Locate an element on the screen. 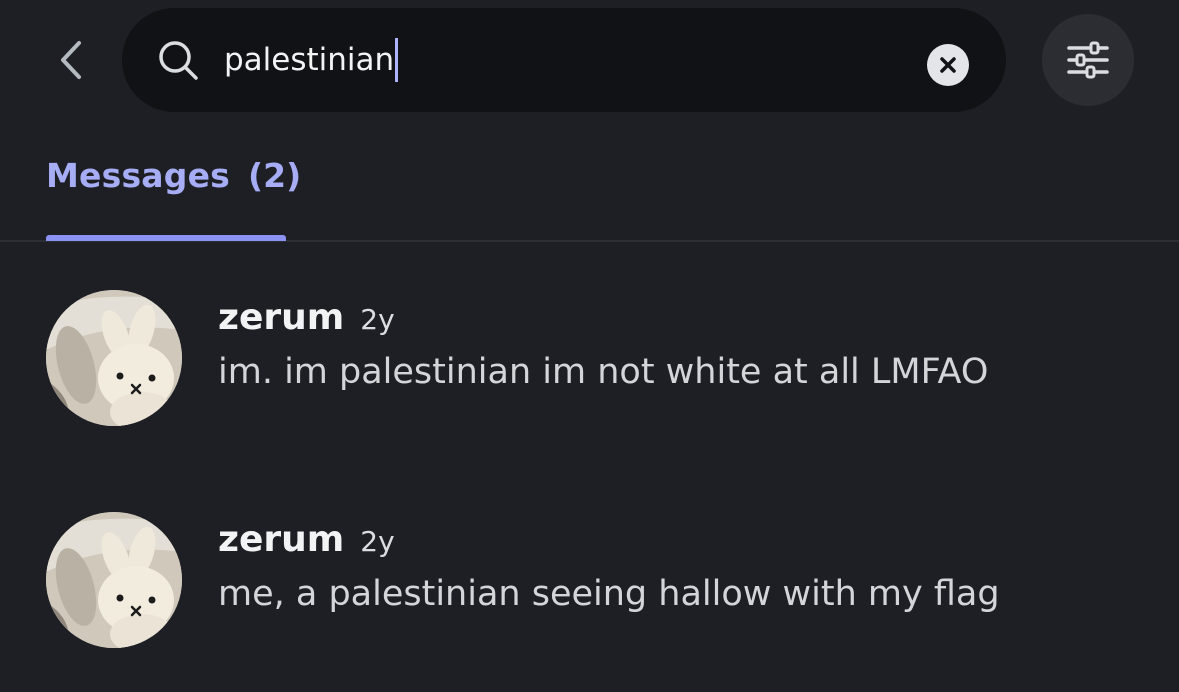 Image resolution: width=1179 pixels, height=692 pixels. search-bar: palestinian is located at coordinates (564, 60).